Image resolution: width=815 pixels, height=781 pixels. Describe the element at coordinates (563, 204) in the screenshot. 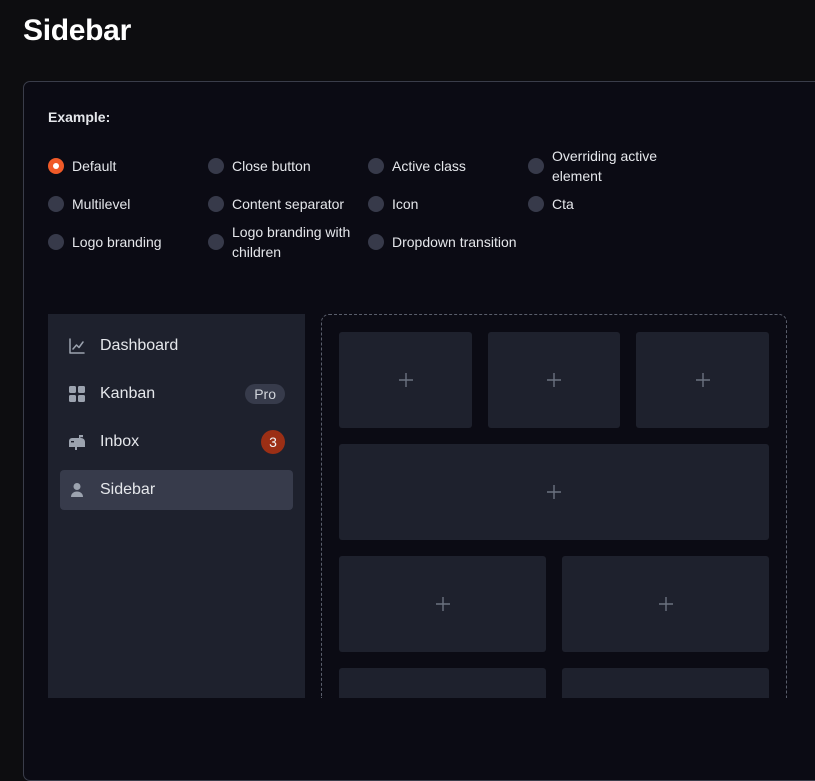

I see `radio-label: Cta` at that location.